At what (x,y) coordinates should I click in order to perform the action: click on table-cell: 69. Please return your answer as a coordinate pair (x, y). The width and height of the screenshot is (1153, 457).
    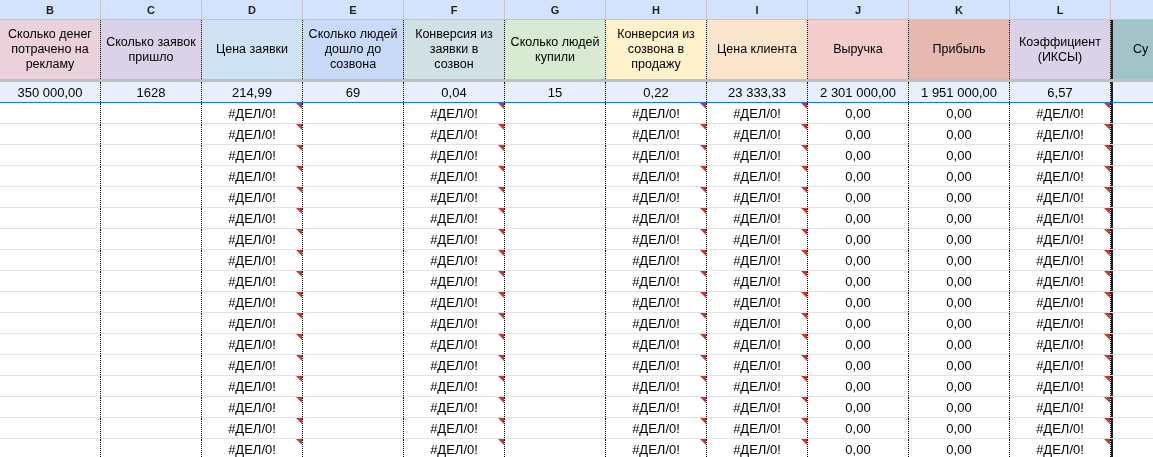
    Looking at the image, I should click on (353, 92).